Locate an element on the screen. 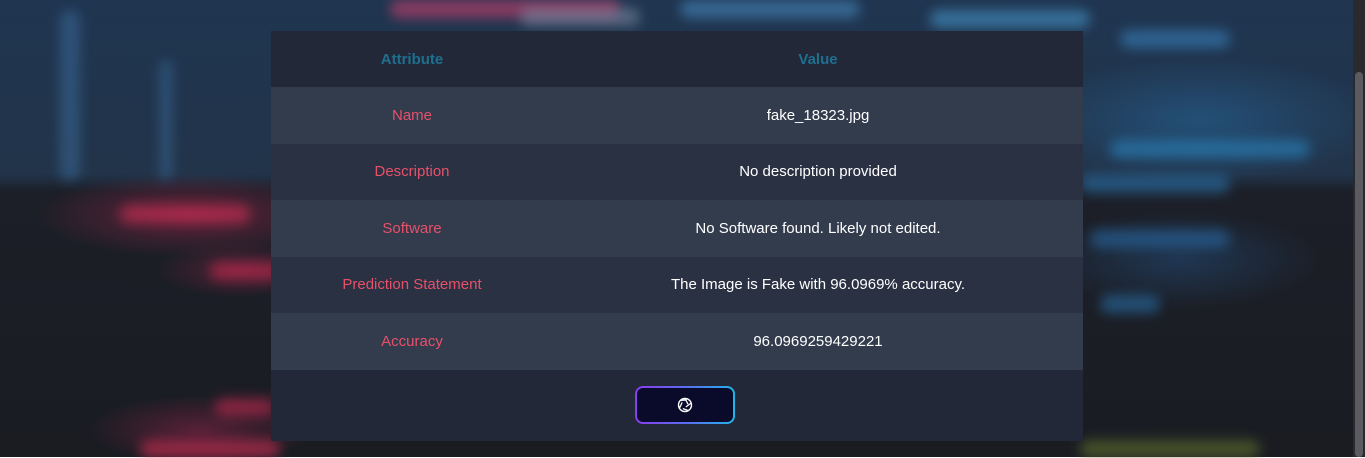  value-cell: No Software found. Likely not edited. is located at coordinates (818, 228).